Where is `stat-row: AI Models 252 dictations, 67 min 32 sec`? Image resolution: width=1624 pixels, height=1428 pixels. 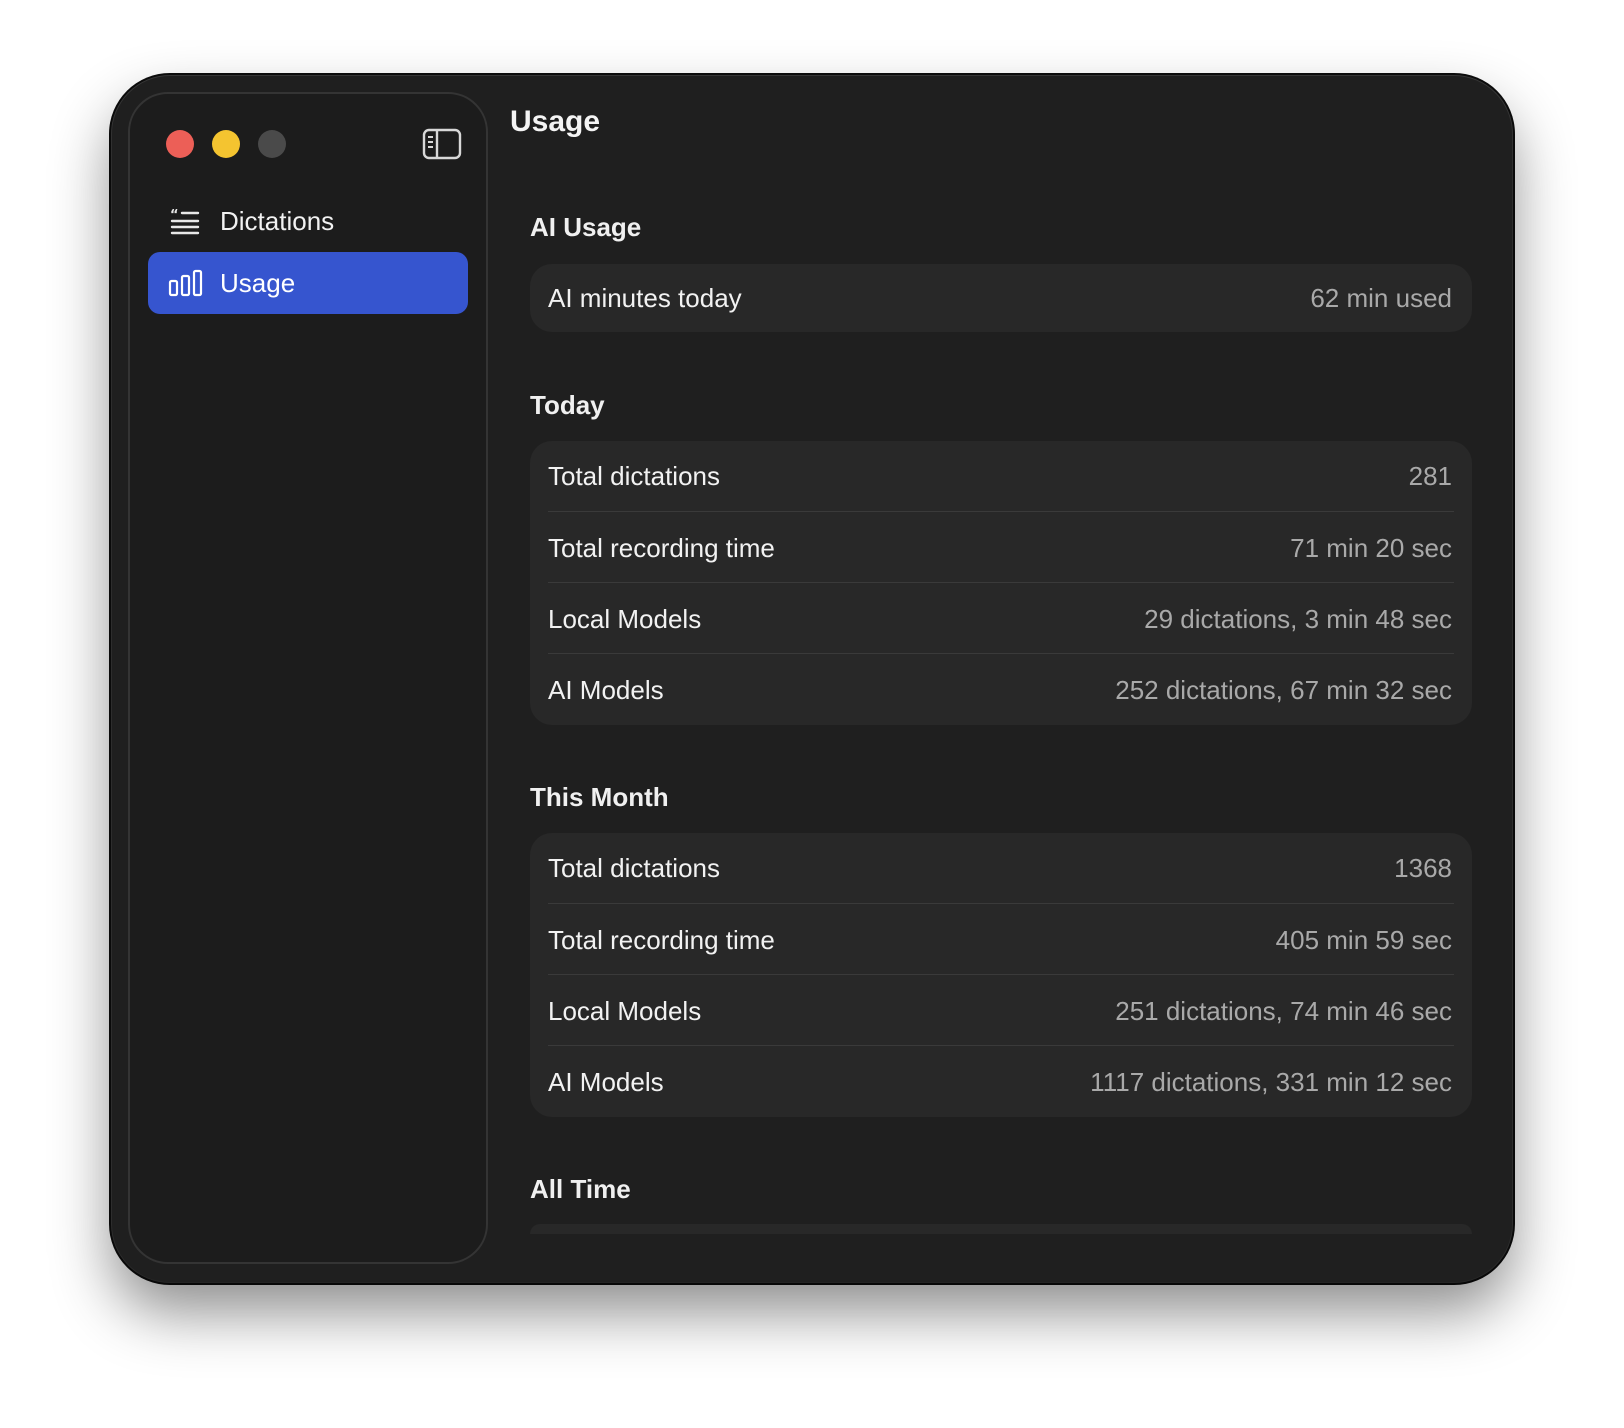 stat-row: AI Models 252 dictations, 67 min 32 sec is located at coordinates (1001, 690).